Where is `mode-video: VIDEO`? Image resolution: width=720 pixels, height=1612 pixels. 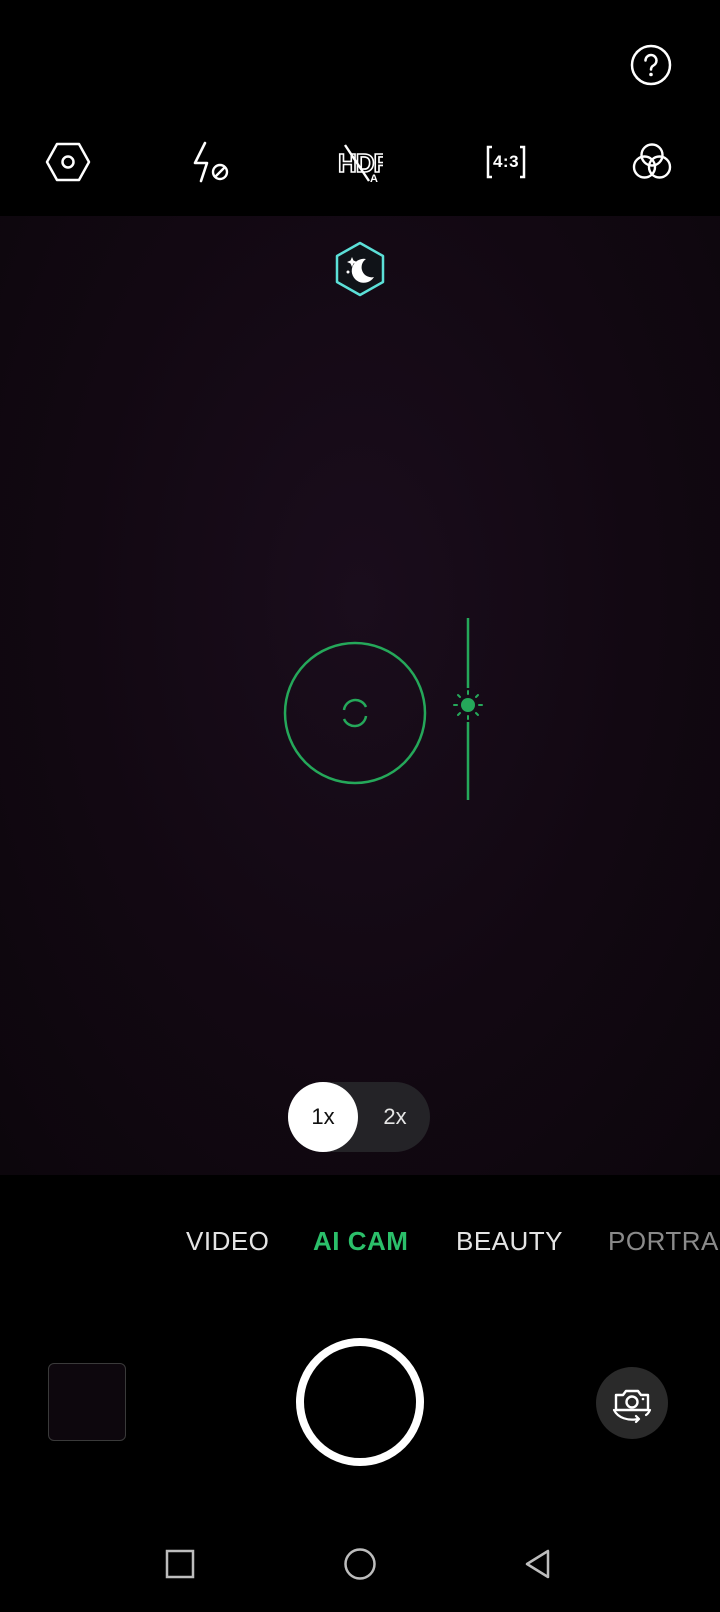 mode-video: VIDEO is located at coordinates (227, 1241).